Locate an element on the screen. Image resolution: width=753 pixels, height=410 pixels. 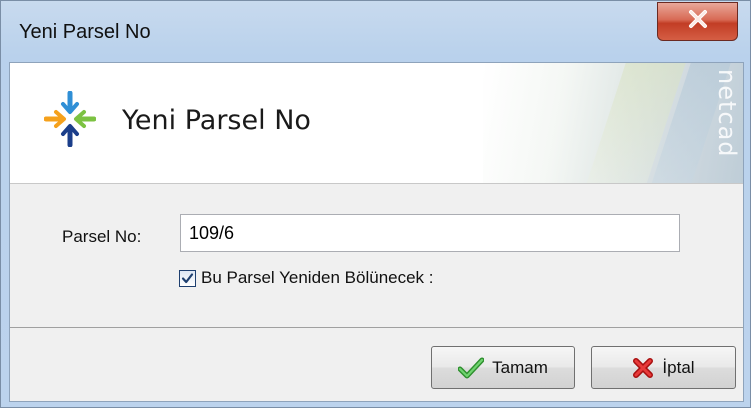
parcel-no-input is located at coordinates (430, 233).